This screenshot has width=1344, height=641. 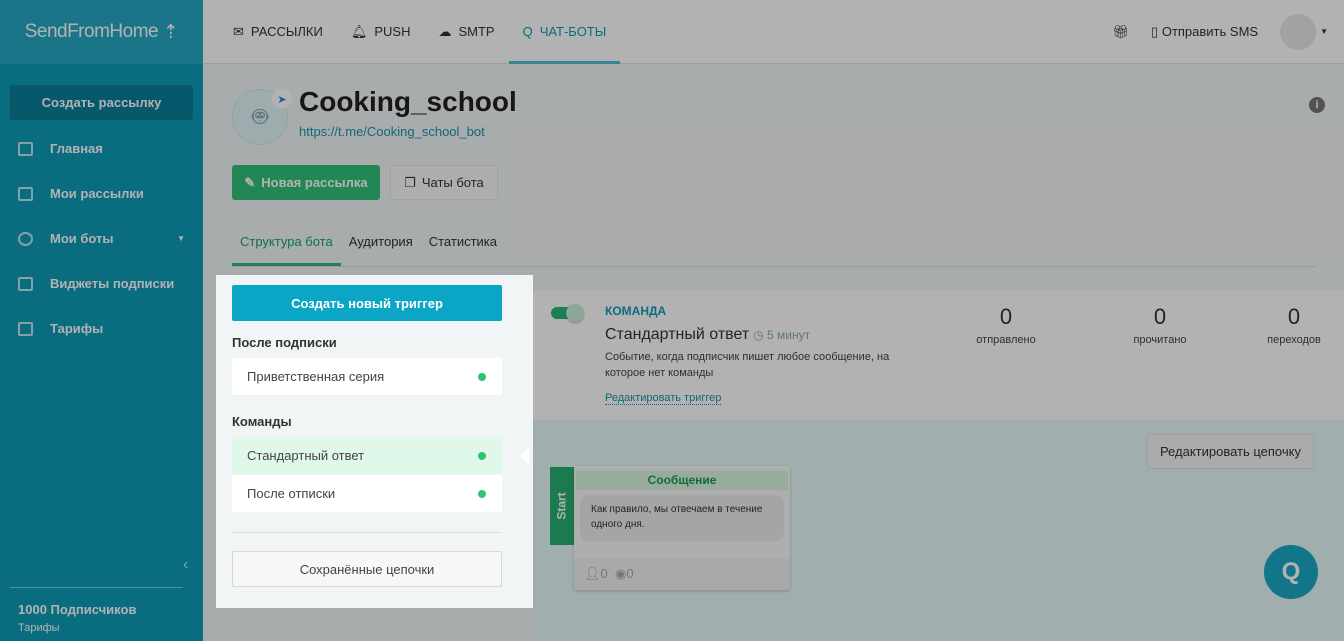 What do you see at coordinates (444, 182) in the screenshot?
I see `bot-chats-button: ❐ Чаты бота` at bounding box center [444, 182].